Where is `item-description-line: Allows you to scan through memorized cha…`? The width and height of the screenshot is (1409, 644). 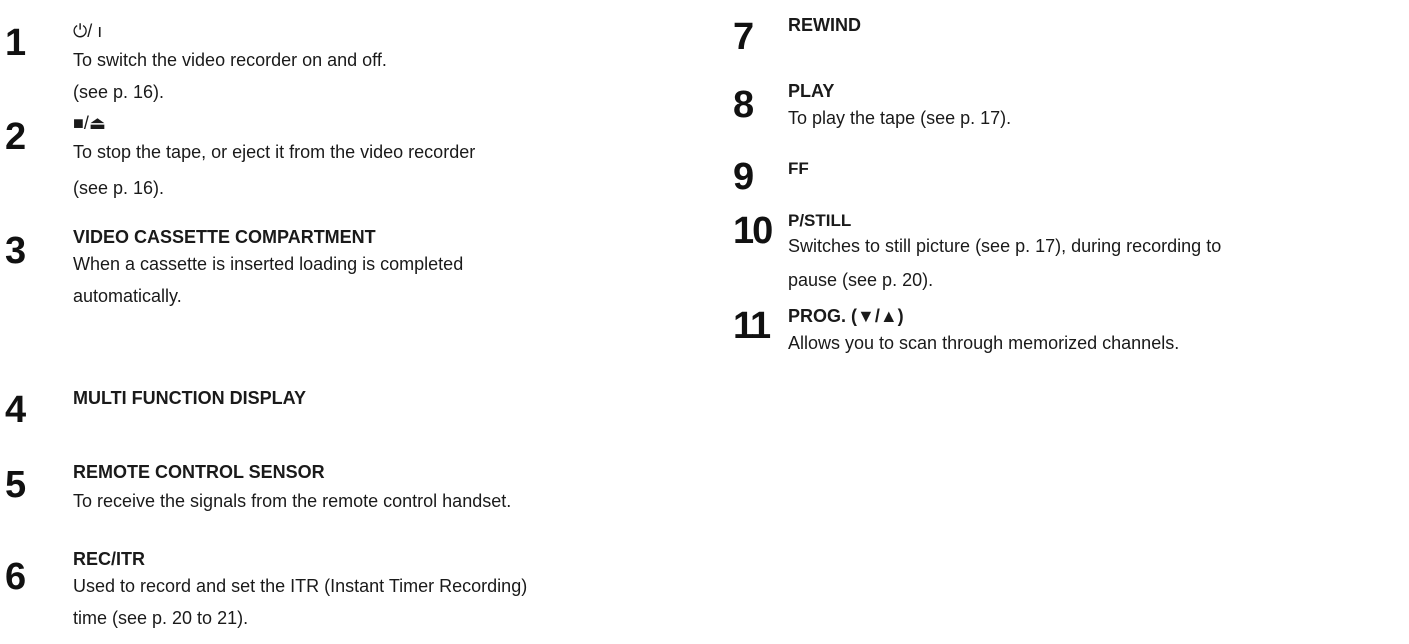 item-description-line: Allows you to scan through memorized cha… is located at coordinates (984, 343).